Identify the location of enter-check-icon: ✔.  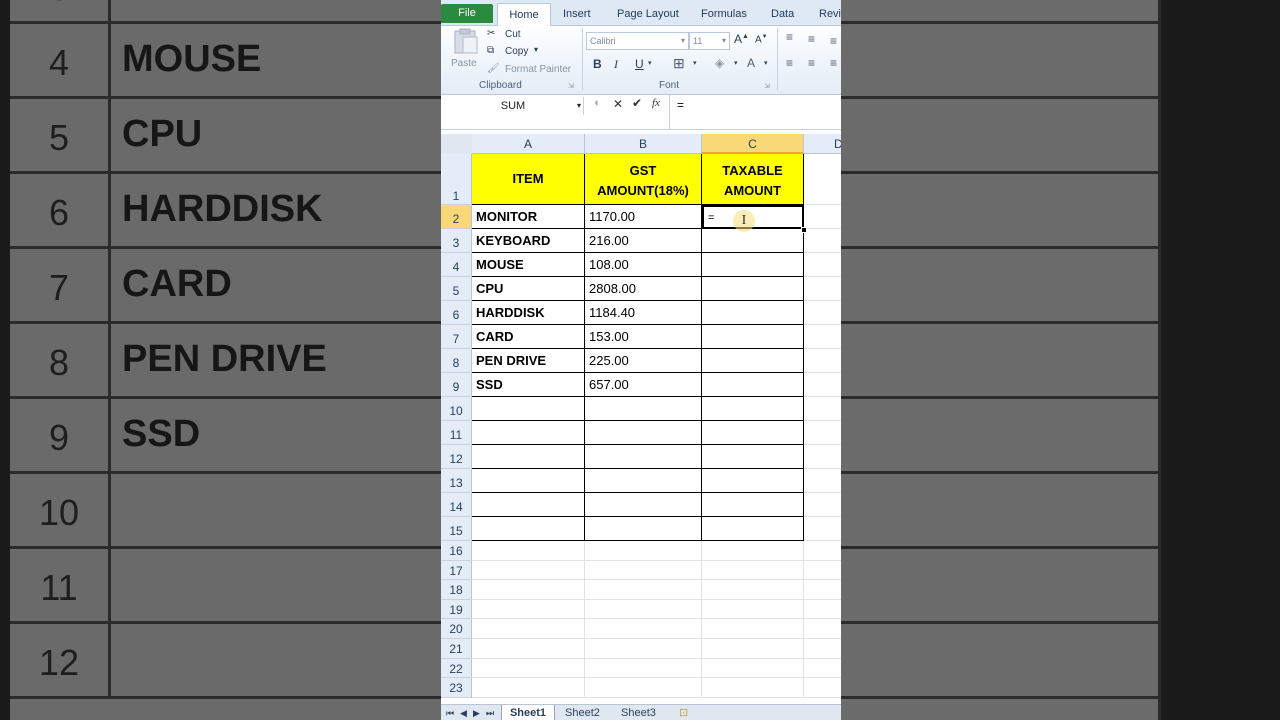
(637, 103).